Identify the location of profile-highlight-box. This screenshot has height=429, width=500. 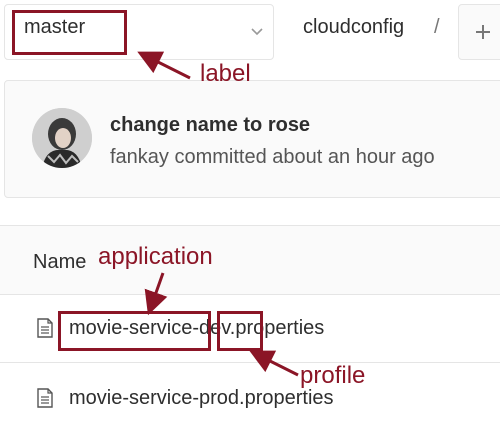
(240, 331).